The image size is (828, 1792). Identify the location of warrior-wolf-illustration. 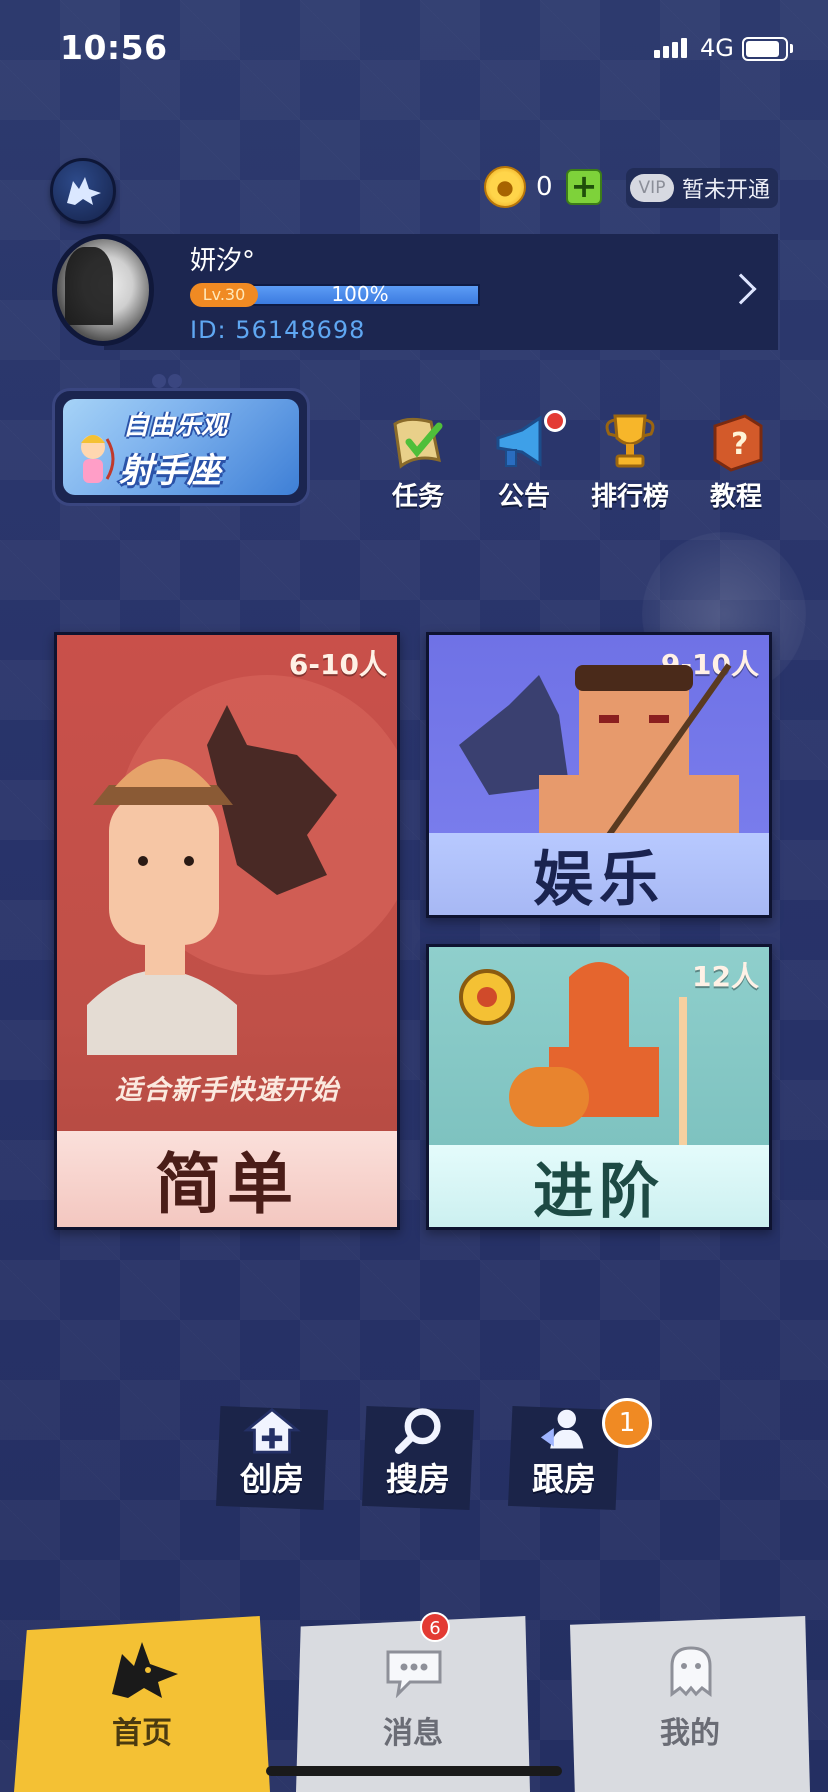
(599, 749).